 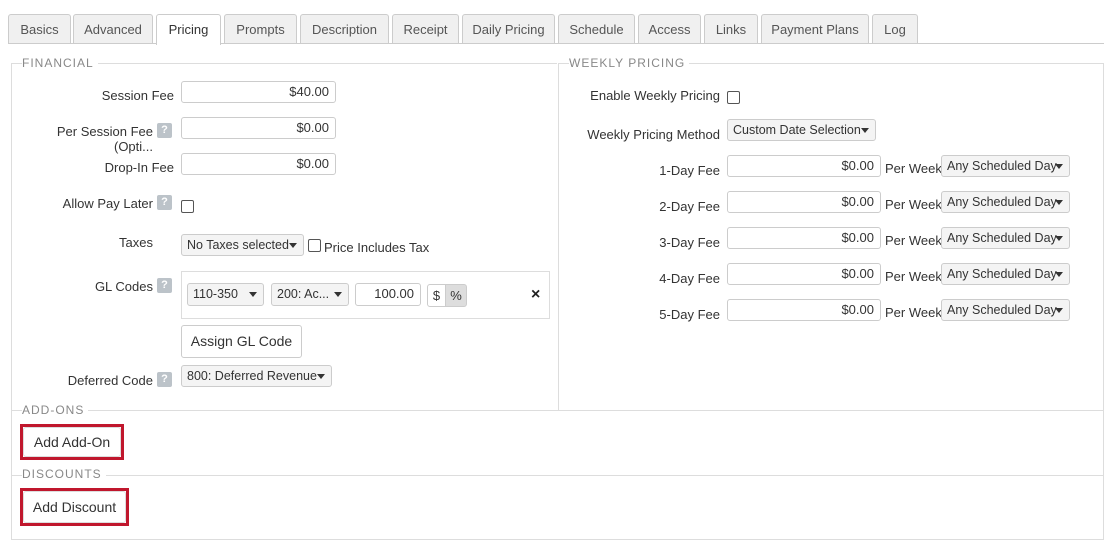 I want to click on gl-codes-label: GL Codes, so click(x=123, y=286).